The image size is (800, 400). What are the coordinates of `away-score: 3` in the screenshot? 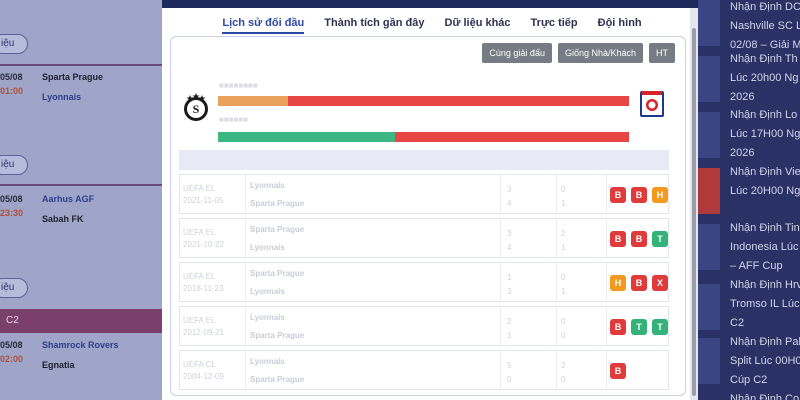 It's located at (509, 291).